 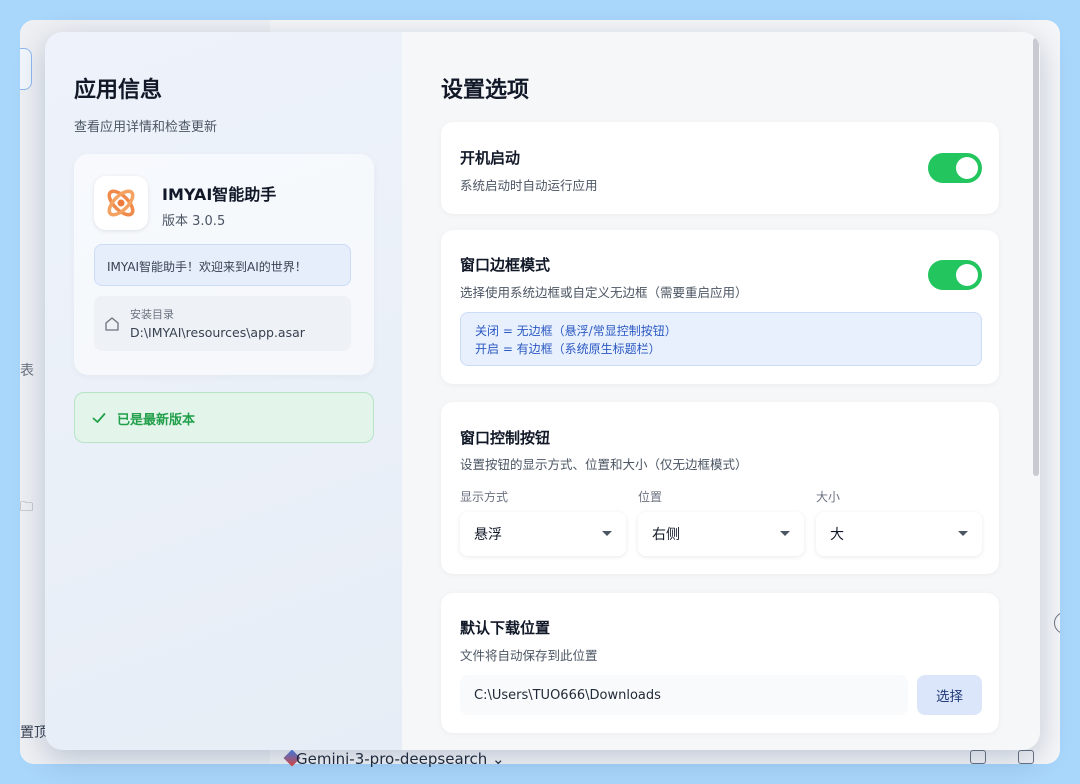 What do you see at coordinates (27, 507) in the screenshot?
I see `folder-icon: 🗀` at bounding box center [27, 507].